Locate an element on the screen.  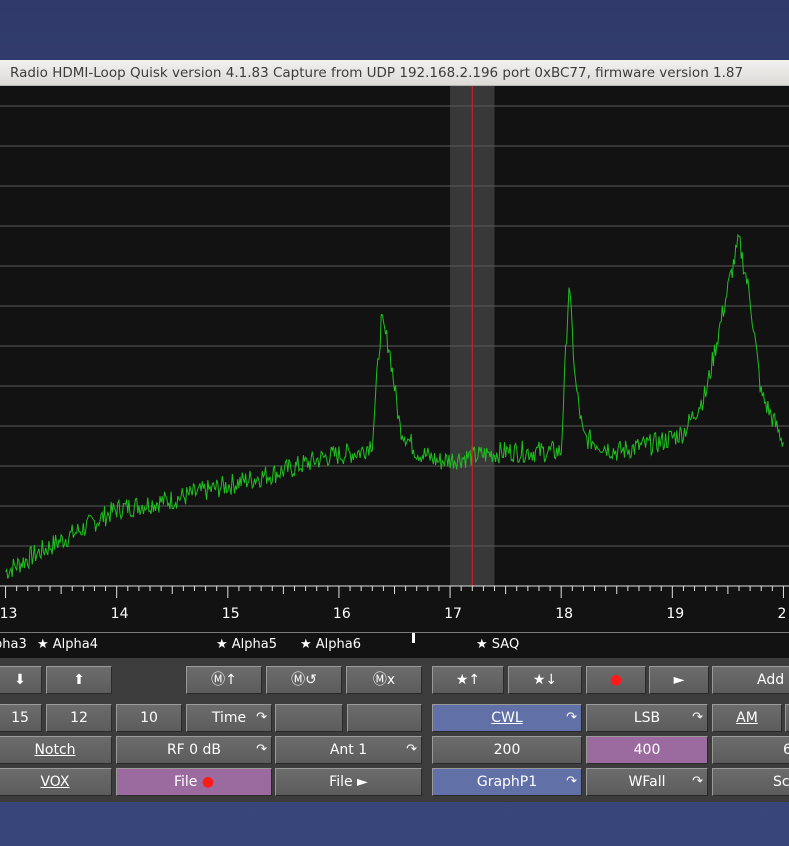
memory-delete-button: Ⓜx is located at coordinates (384, 680).